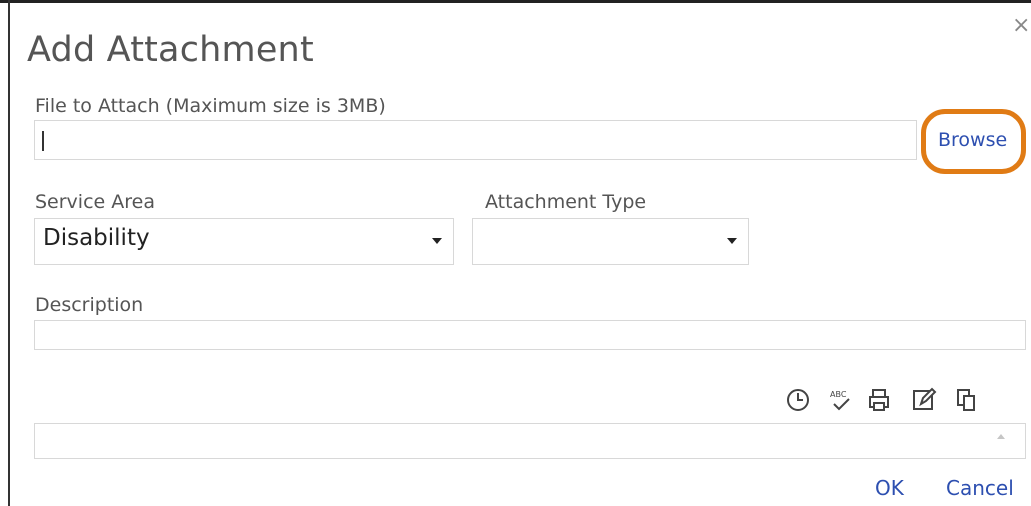  What do you see at coordinates (9, 253) in the screenshot?
I see `dialog-left-border` at bounding box center [9, 253].